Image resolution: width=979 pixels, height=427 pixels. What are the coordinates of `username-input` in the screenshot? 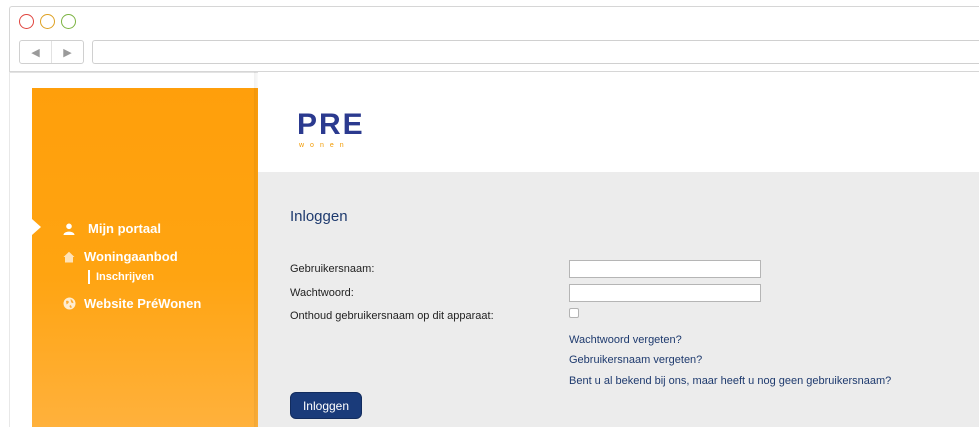 It's located at (665, 269).